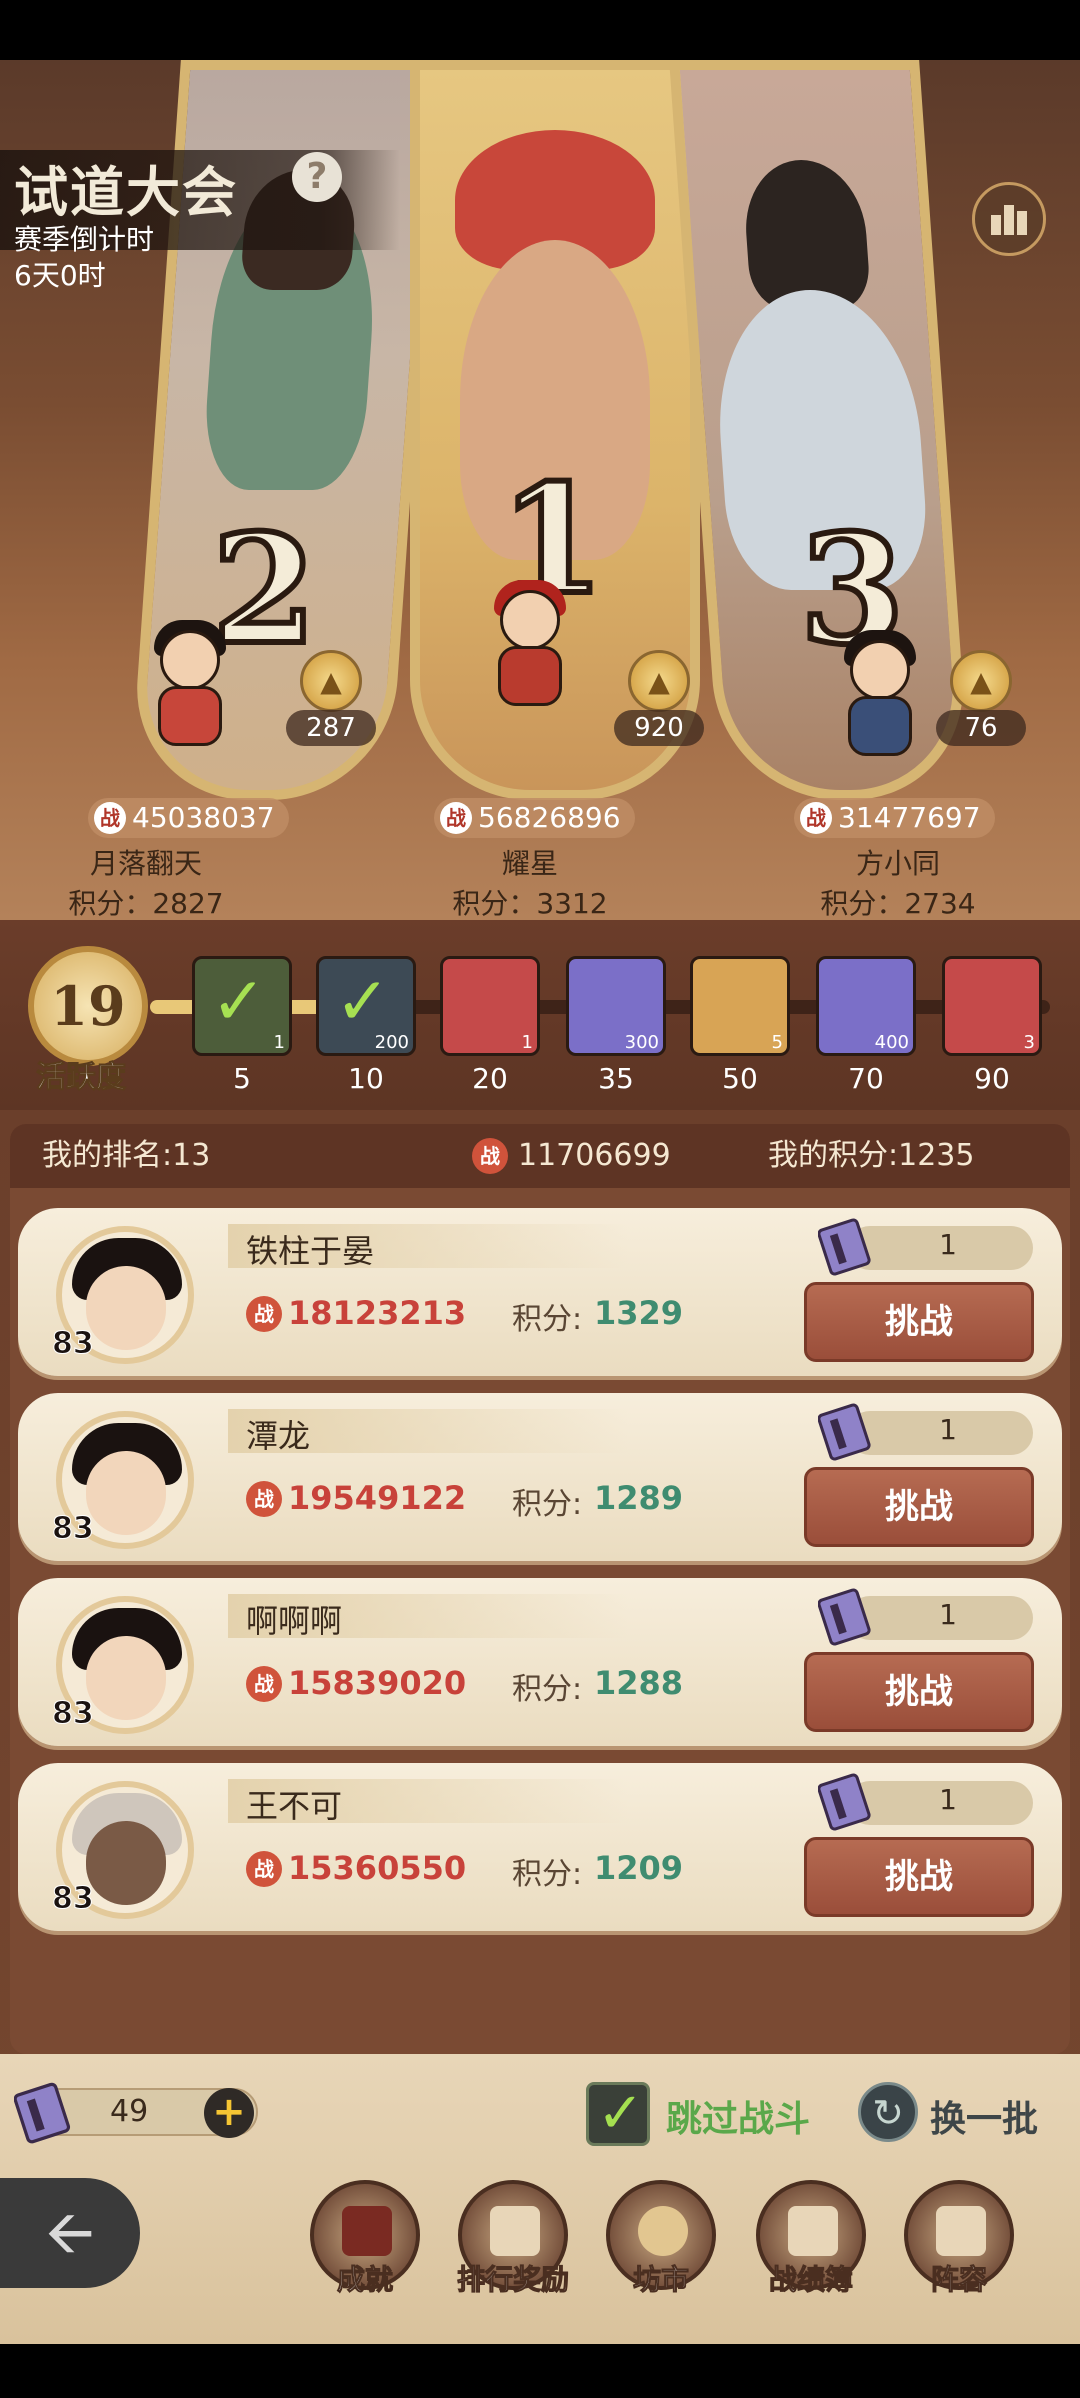 This screenshot has height=2398, width=1080. Describe the element at coordinates (229, 2113) in the screenshot. I see `add-tickets-button: +` at that location.